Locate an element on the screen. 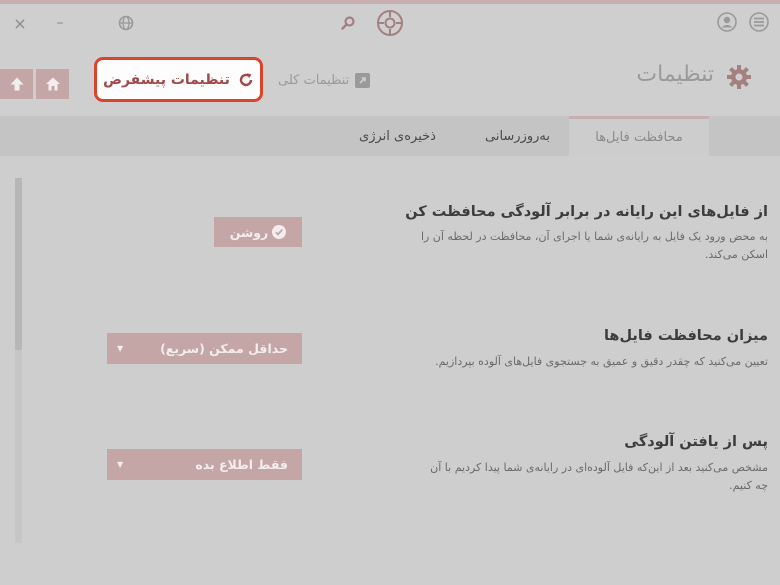 This screenshot has height=585, width=780. globe-icon is located at coordinates (126, 23).